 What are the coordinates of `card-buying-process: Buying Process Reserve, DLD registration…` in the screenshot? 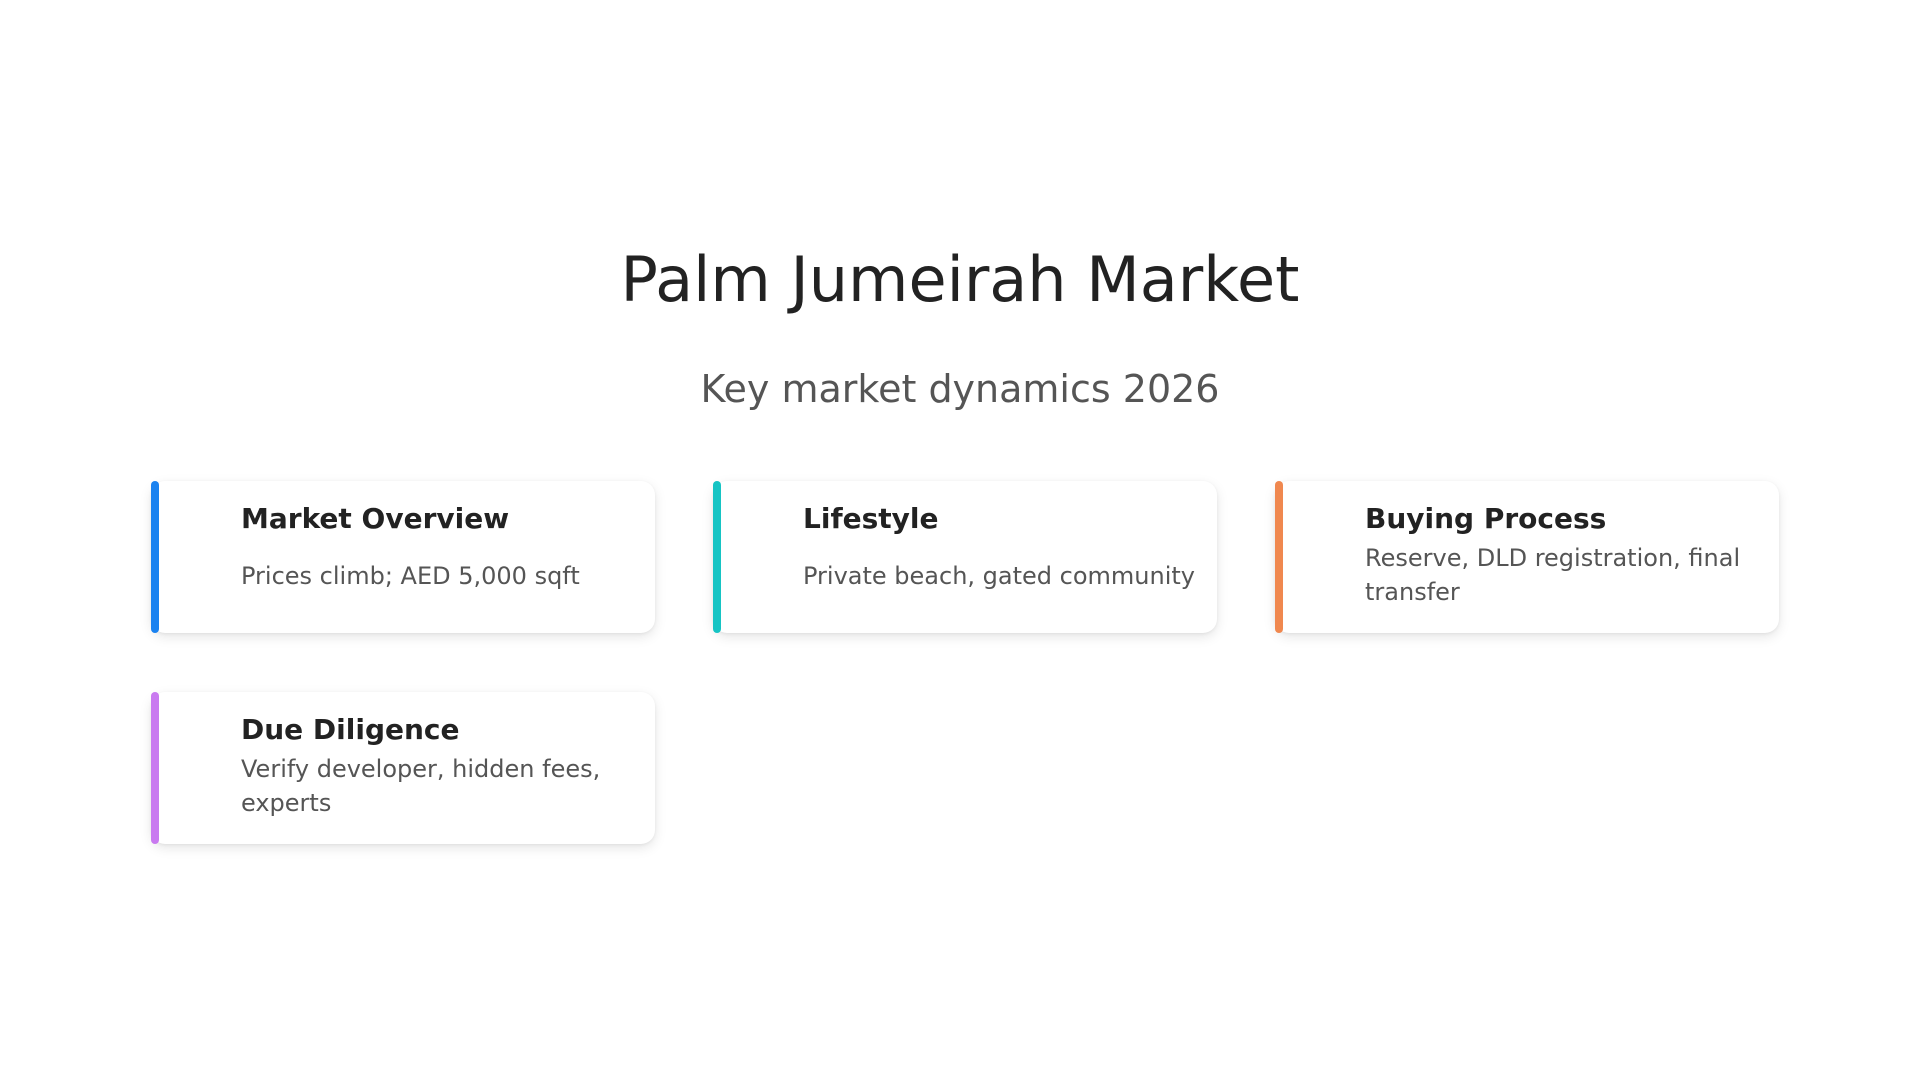 It's located at (1527, 557).